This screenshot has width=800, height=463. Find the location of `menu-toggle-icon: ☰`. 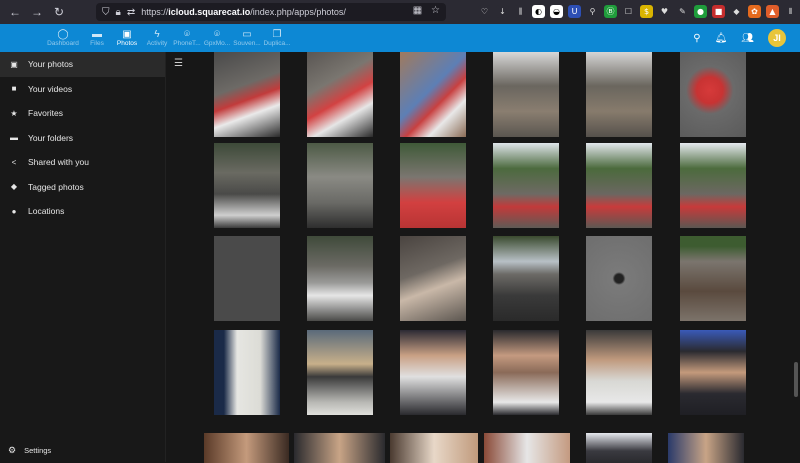

menu-toggle-icon: ☰ is located at coordinates (178, 63).